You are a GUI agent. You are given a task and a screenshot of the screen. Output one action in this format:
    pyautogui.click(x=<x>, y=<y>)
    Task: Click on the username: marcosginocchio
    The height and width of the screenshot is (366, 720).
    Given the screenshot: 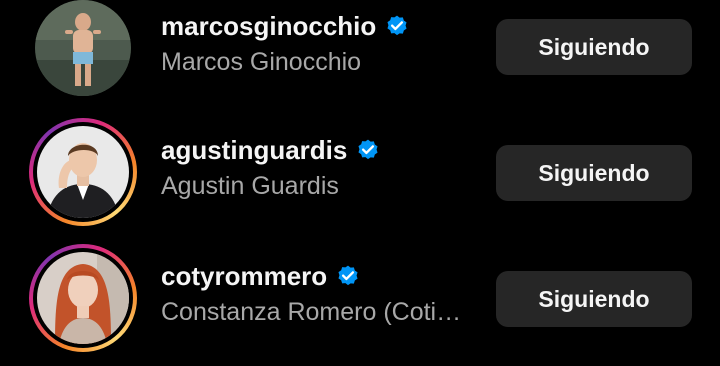 What is the action you would take?
    pyautogui.click(x=268, y=26)
    